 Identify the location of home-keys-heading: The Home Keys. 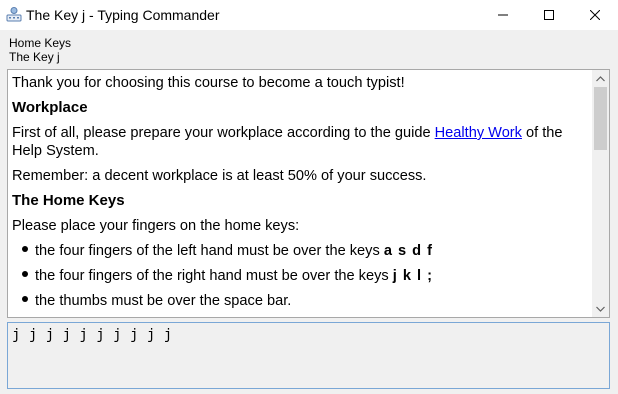
(68, 200).